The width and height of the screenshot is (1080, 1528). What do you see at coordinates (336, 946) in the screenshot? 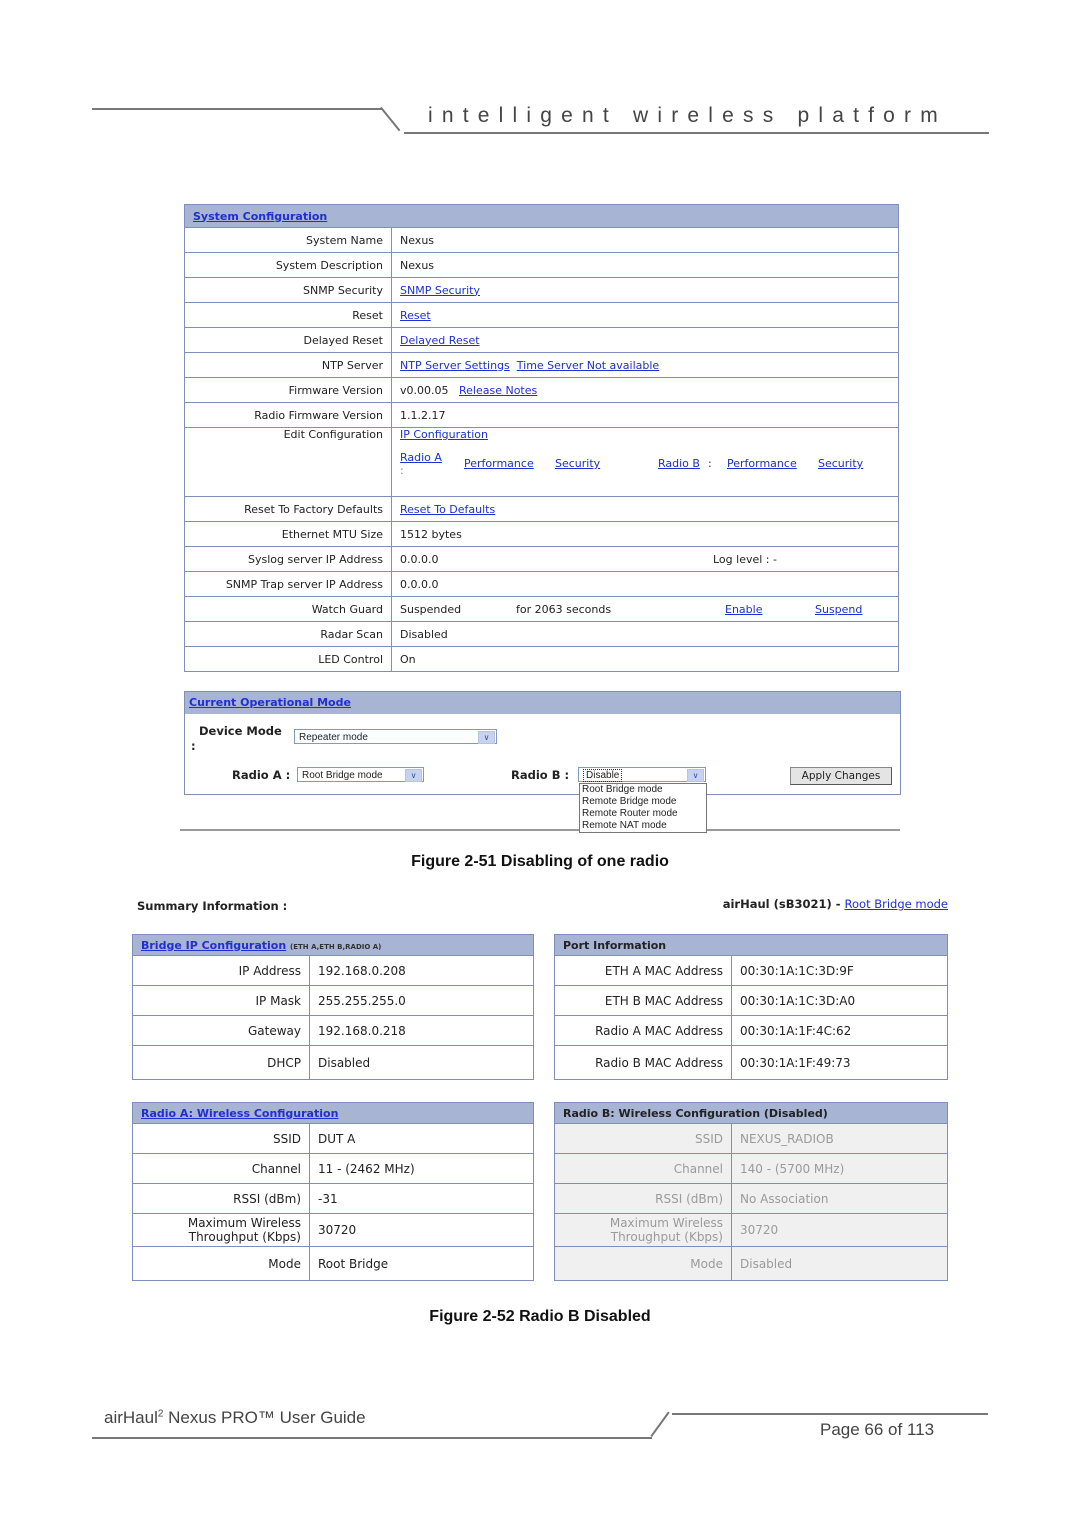
I see `bridge-ip-note: (ETH A,ETH B,RADIO A)` at bounding box center [336, 946].